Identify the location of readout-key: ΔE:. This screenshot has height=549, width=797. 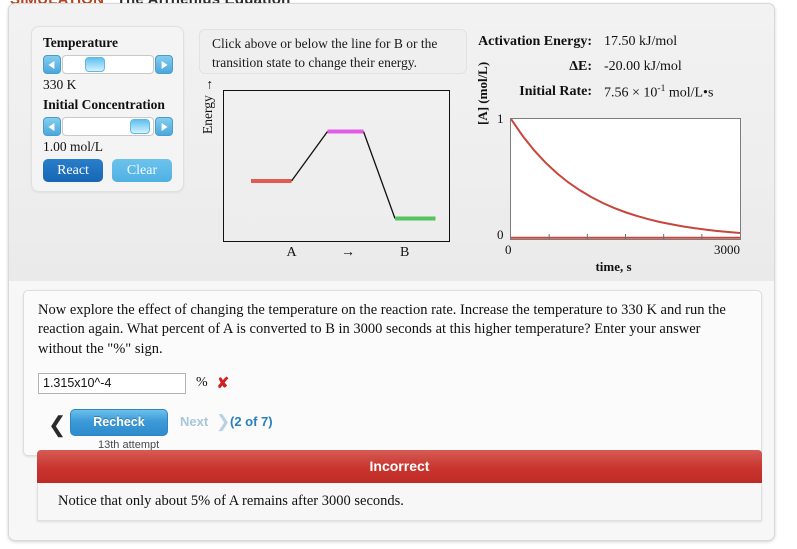
(580, 66).